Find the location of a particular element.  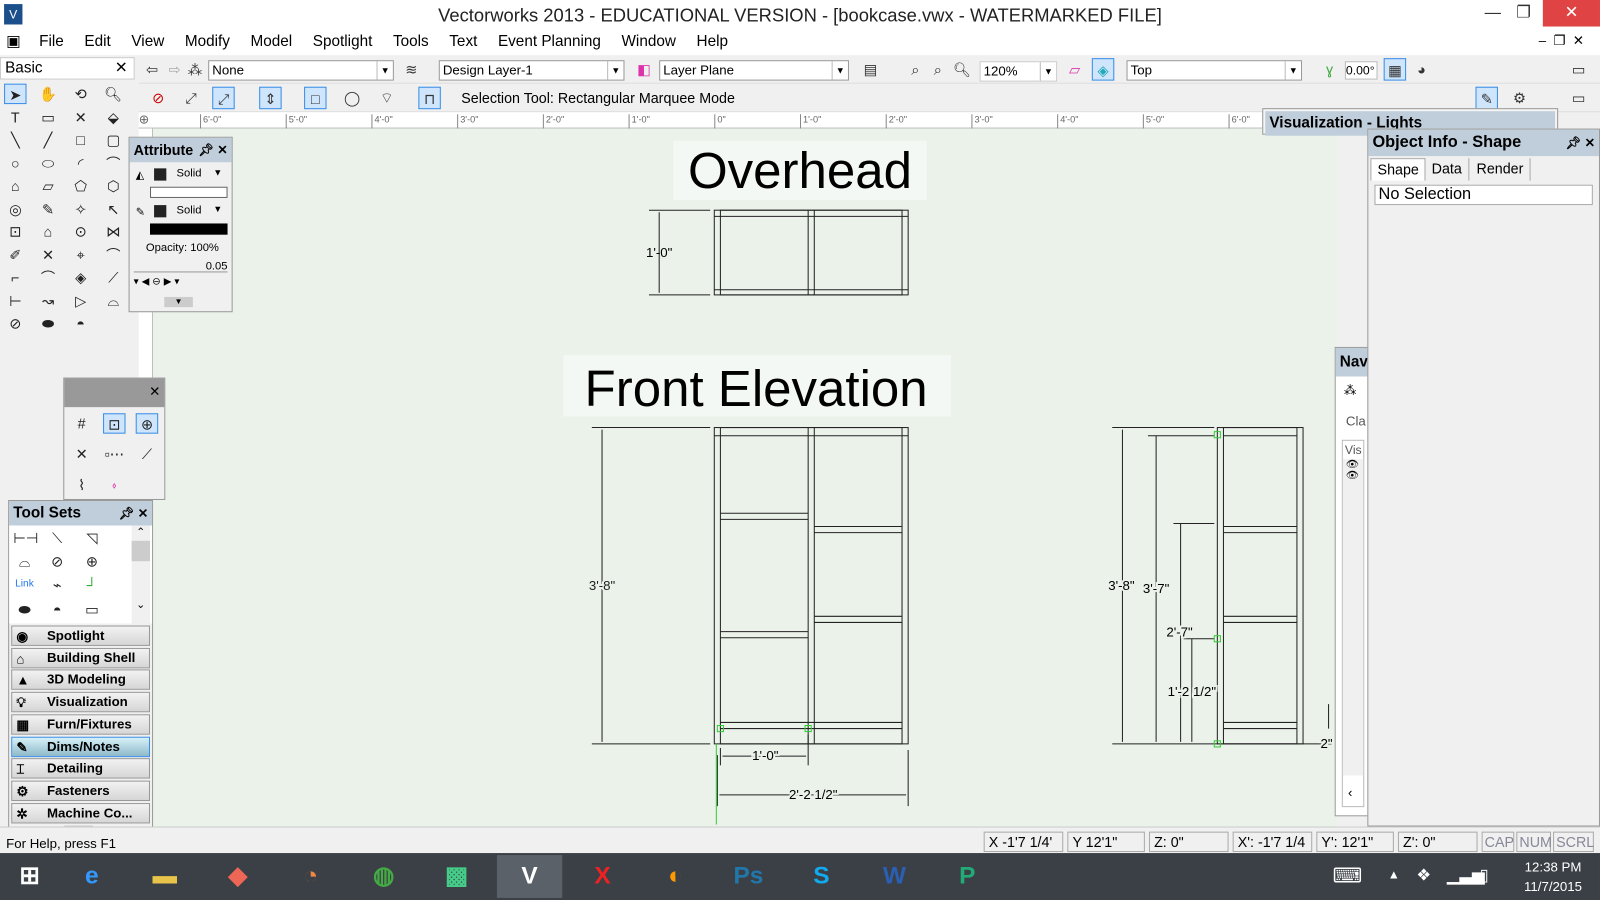

battery-icon: ▯ is located at coordinates (1484, 875).